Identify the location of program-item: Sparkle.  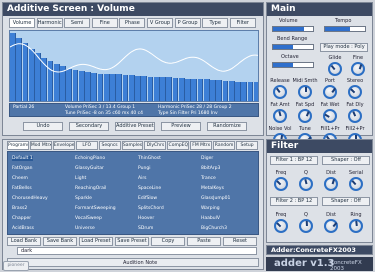
(83, 198).